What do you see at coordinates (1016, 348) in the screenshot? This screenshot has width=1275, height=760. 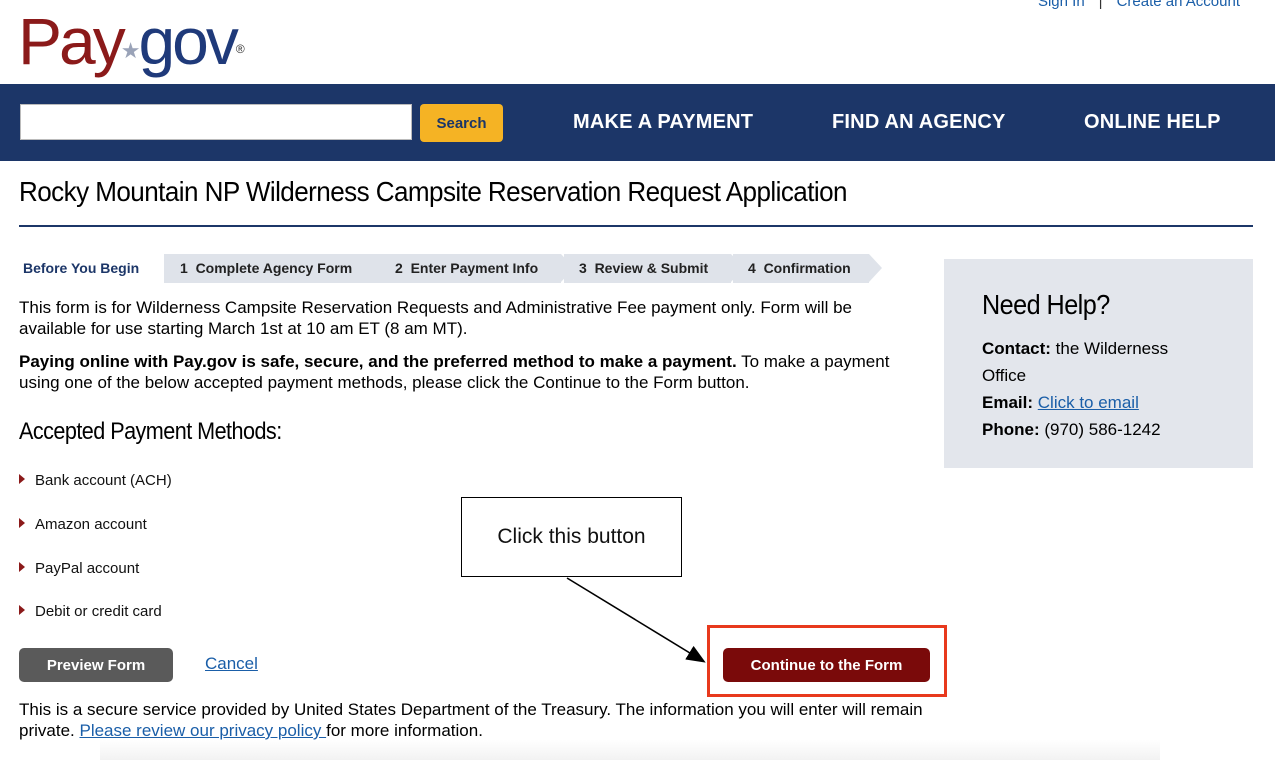 I see `contact-label: Contact:` at bounding box center [1016, 348].